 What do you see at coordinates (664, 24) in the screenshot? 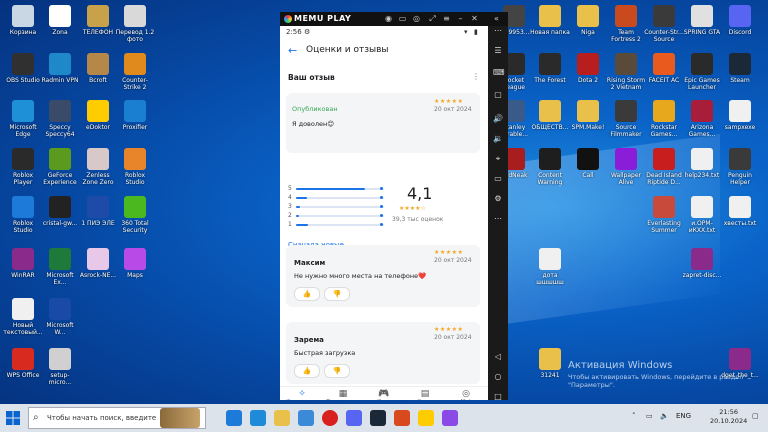
I see `desktop-icon: Counter-Str... Source` at bounding box center [664, 24].